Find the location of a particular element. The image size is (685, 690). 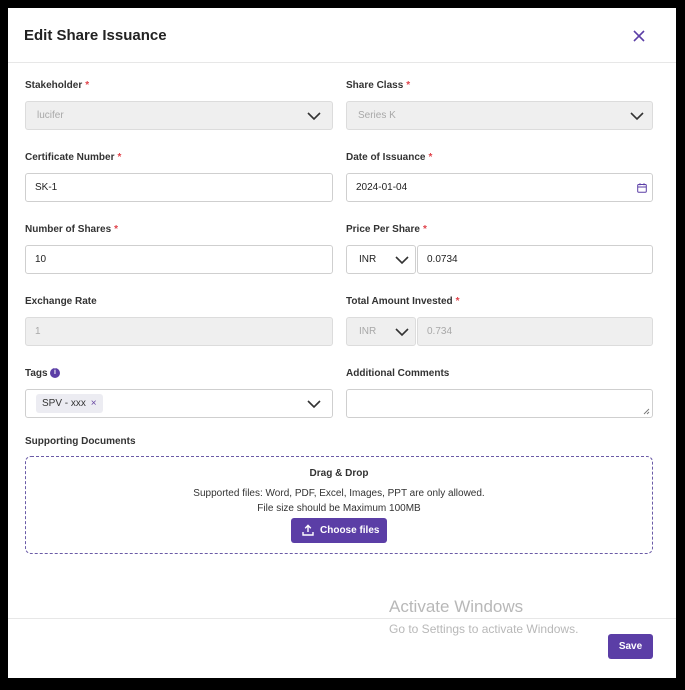

price-currency-value: INR is located at coordinates (368, 259).